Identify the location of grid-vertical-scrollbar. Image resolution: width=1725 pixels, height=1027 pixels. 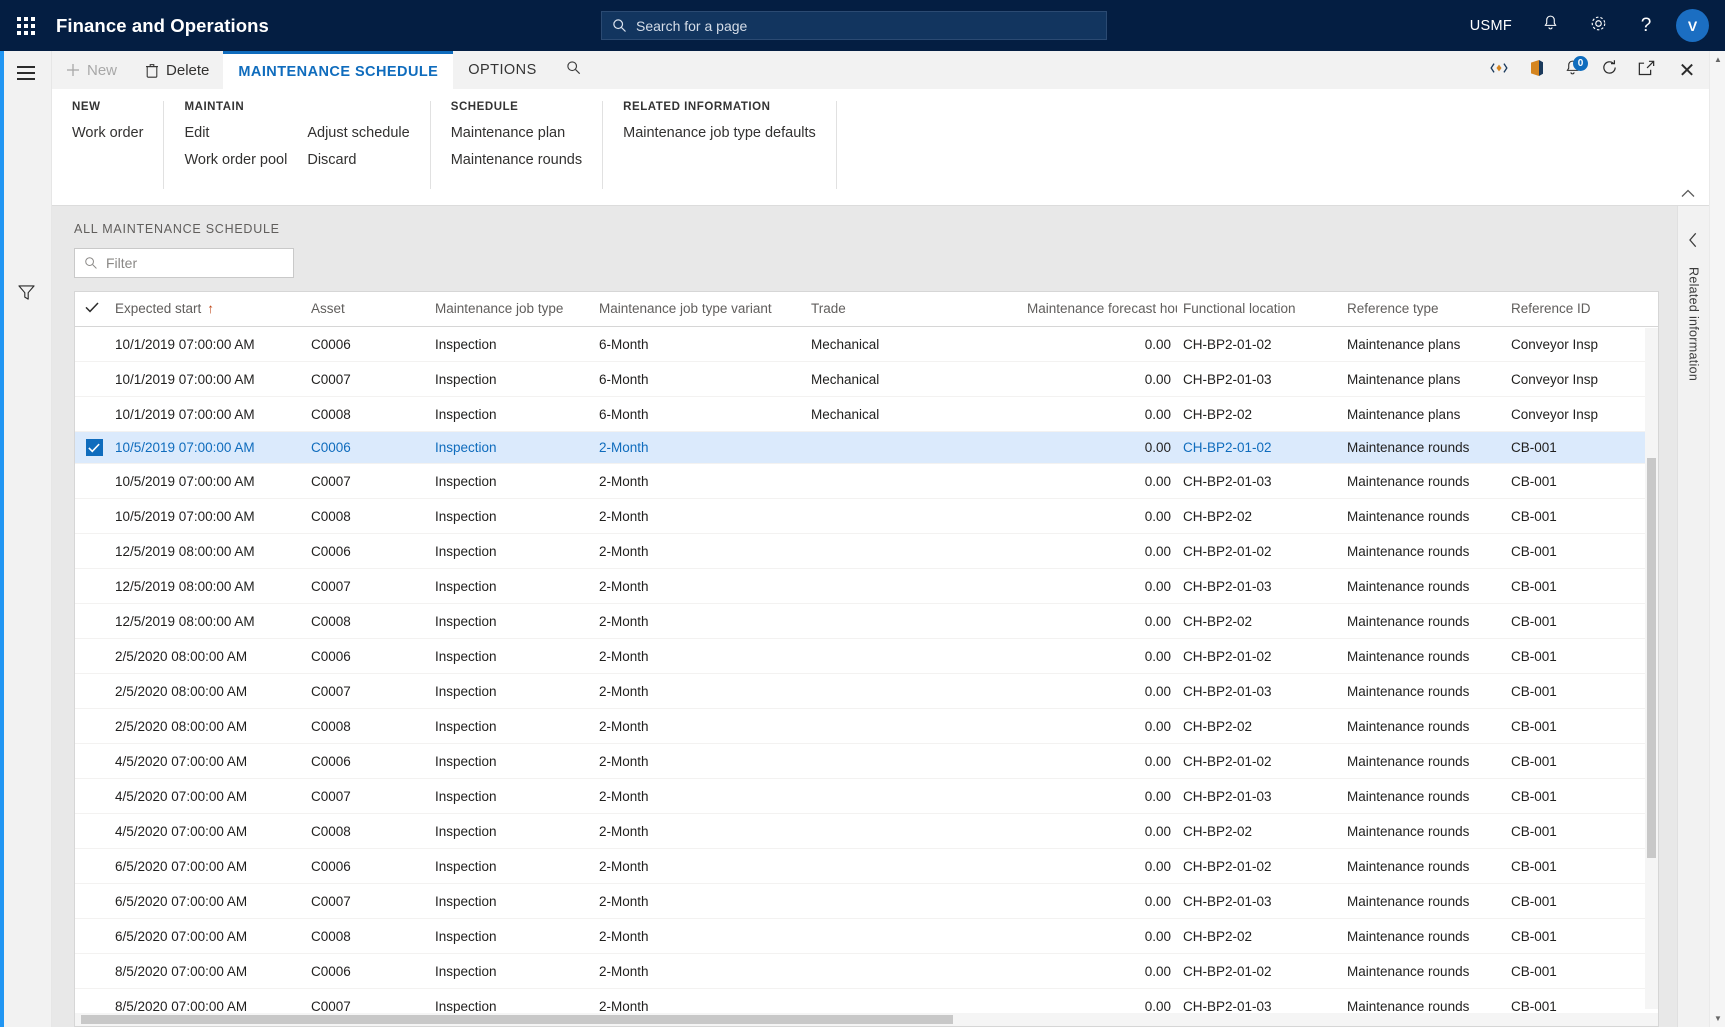
(1651, 668).